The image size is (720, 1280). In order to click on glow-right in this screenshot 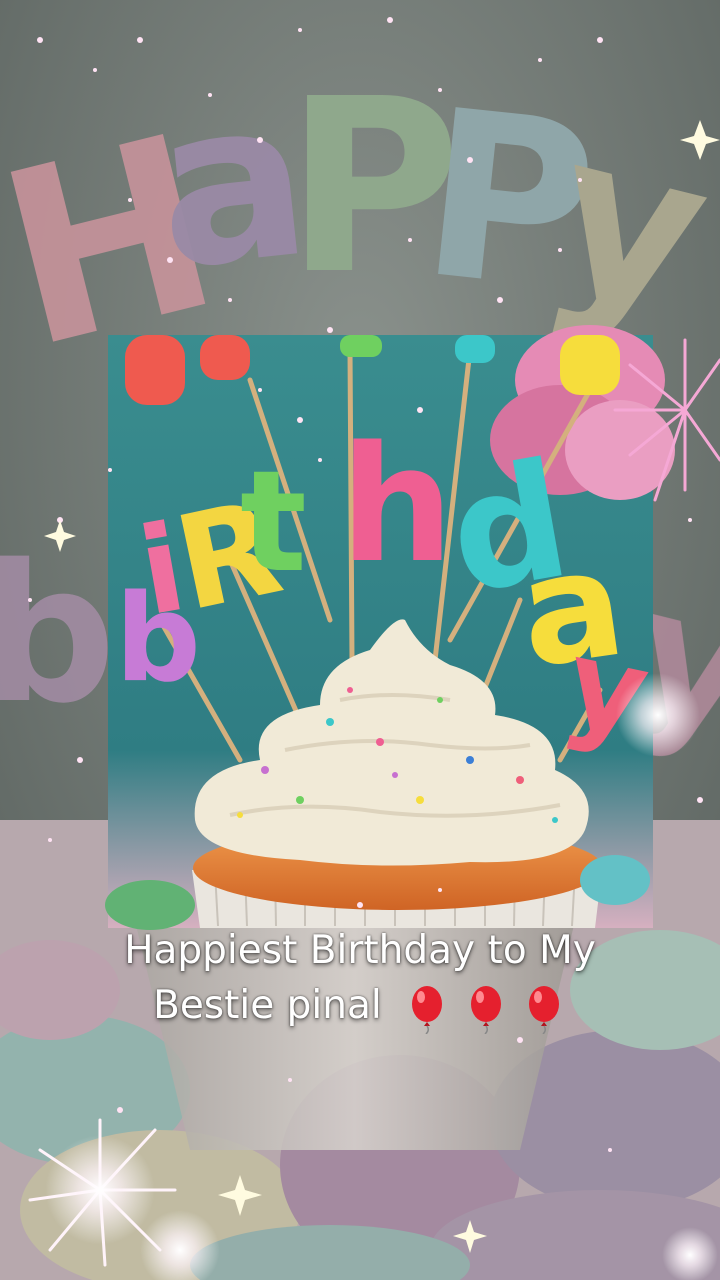, I will do `click(658, 715)`.